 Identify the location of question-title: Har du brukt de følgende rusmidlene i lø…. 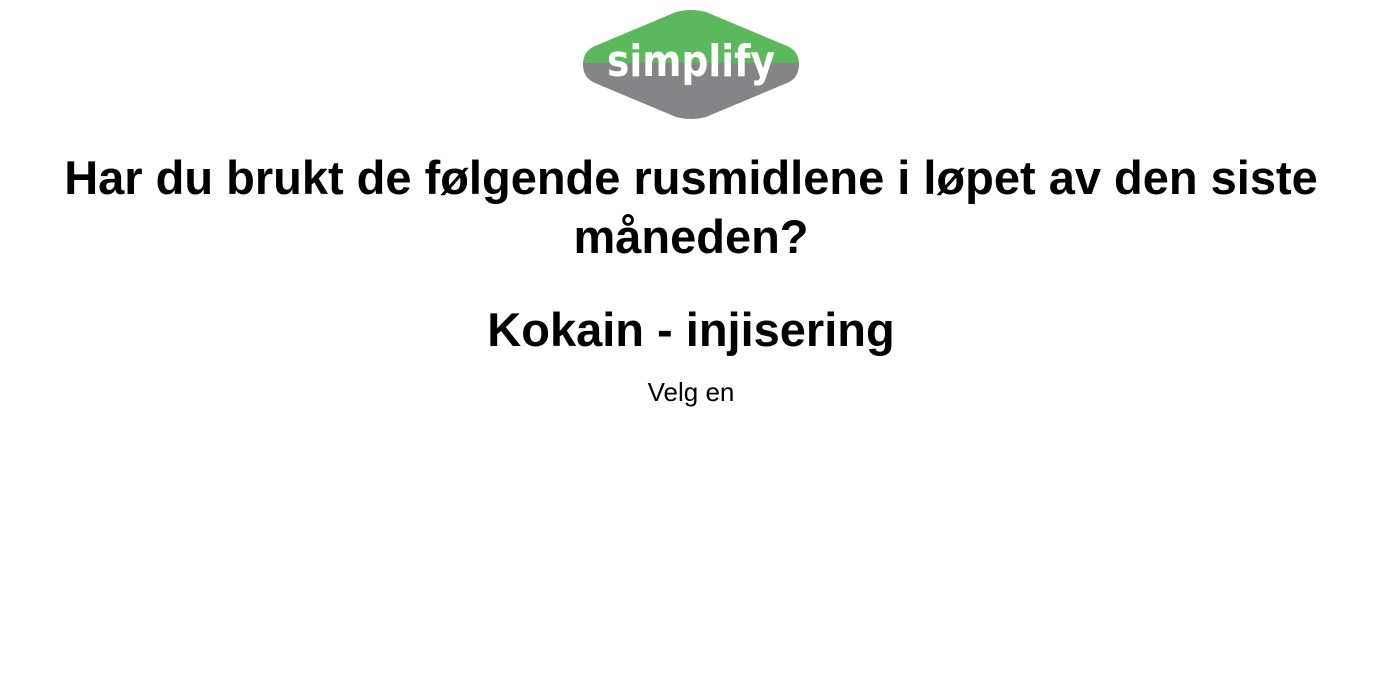
(691, 207).